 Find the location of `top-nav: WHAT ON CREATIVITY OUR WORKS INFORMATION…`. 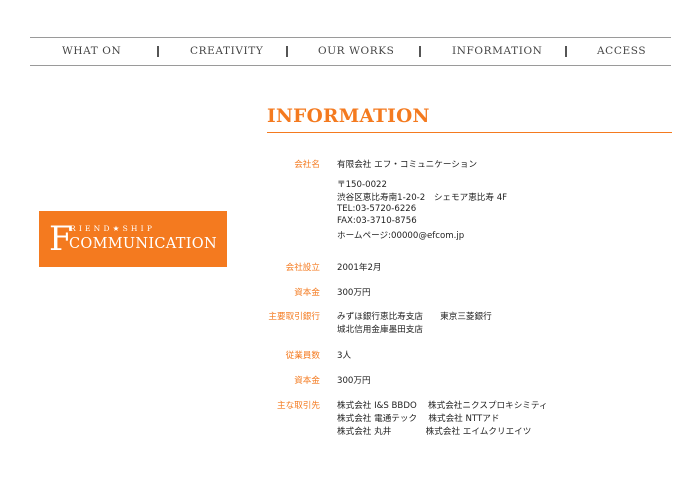

top-nav: WHAT ON CREATIVITY OUR WORKS INFORMATION… is located at coordinates (350, 51).